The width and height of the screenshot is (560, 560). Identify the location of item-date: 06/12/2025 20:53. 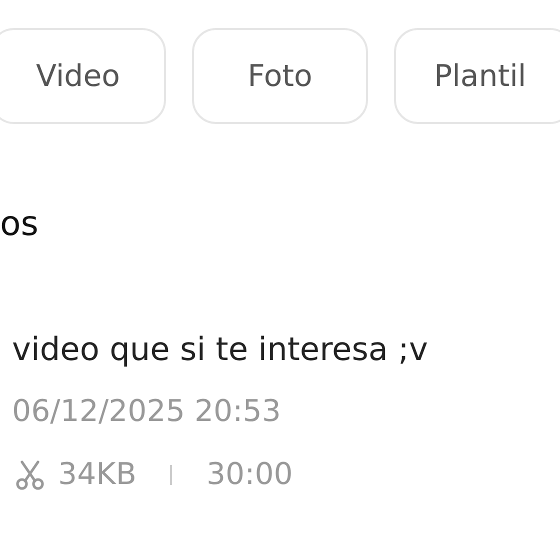
(146, 411).